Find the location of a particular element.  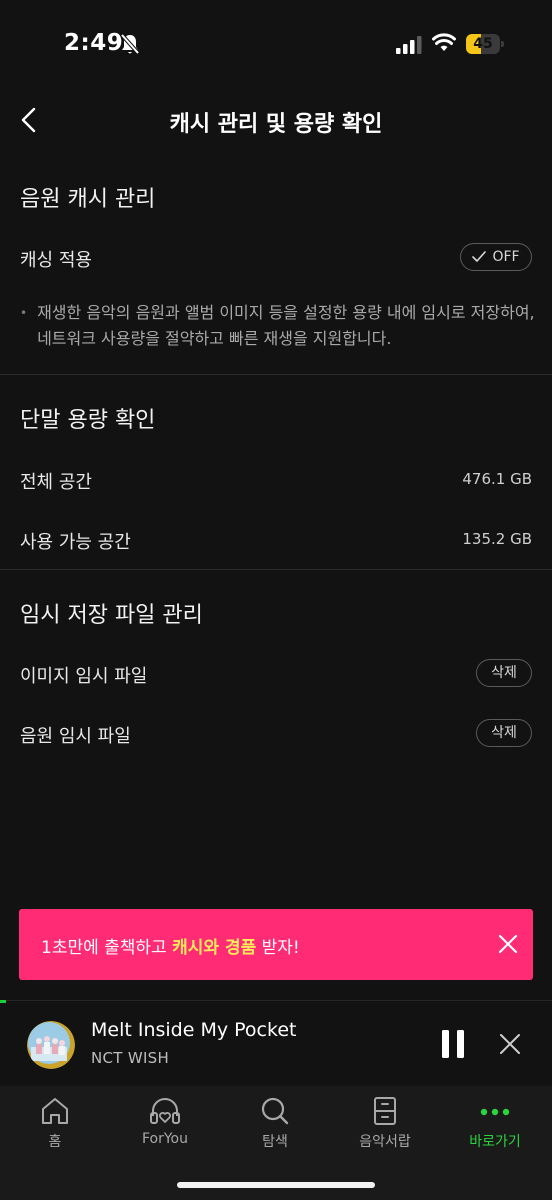

search-icon is located at coordinates (275, 1111).